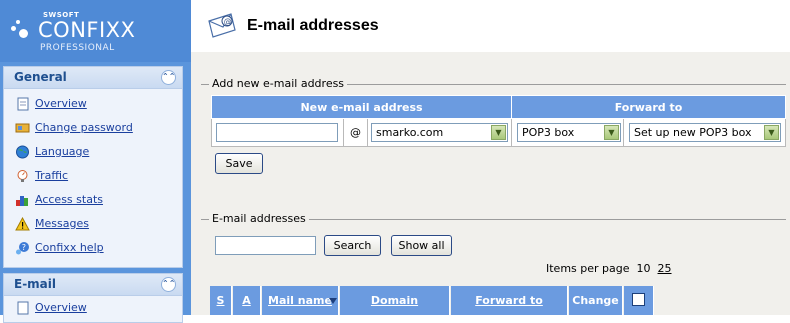 Image resolution: width=790 pixels, height=323 pixels. Describe the element at coordinates (93, 104) in the screenshot. I see `sidebar-item-overview: Overview` at that location.